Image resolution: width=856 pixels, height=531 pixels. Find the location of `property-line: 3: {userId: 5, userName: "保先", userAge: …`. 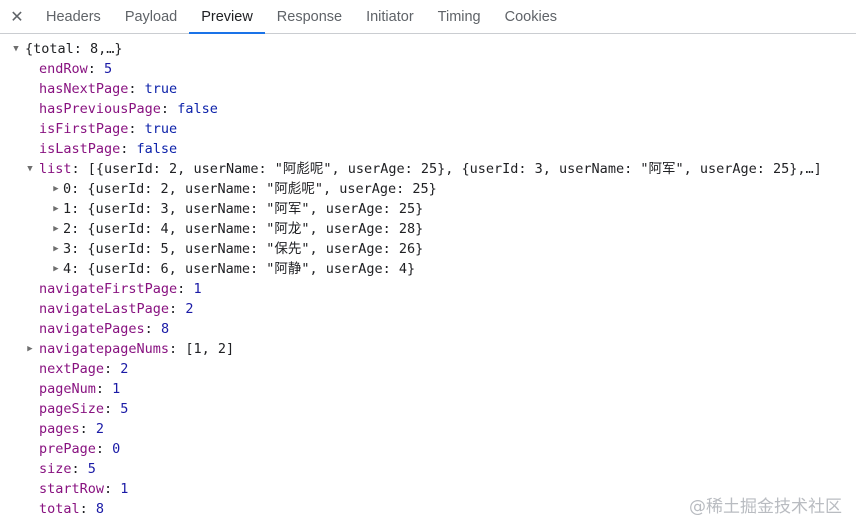

property-line: 3: {userId: 5, userName: "保先", userAge: … is located at coordinates (243, 249).